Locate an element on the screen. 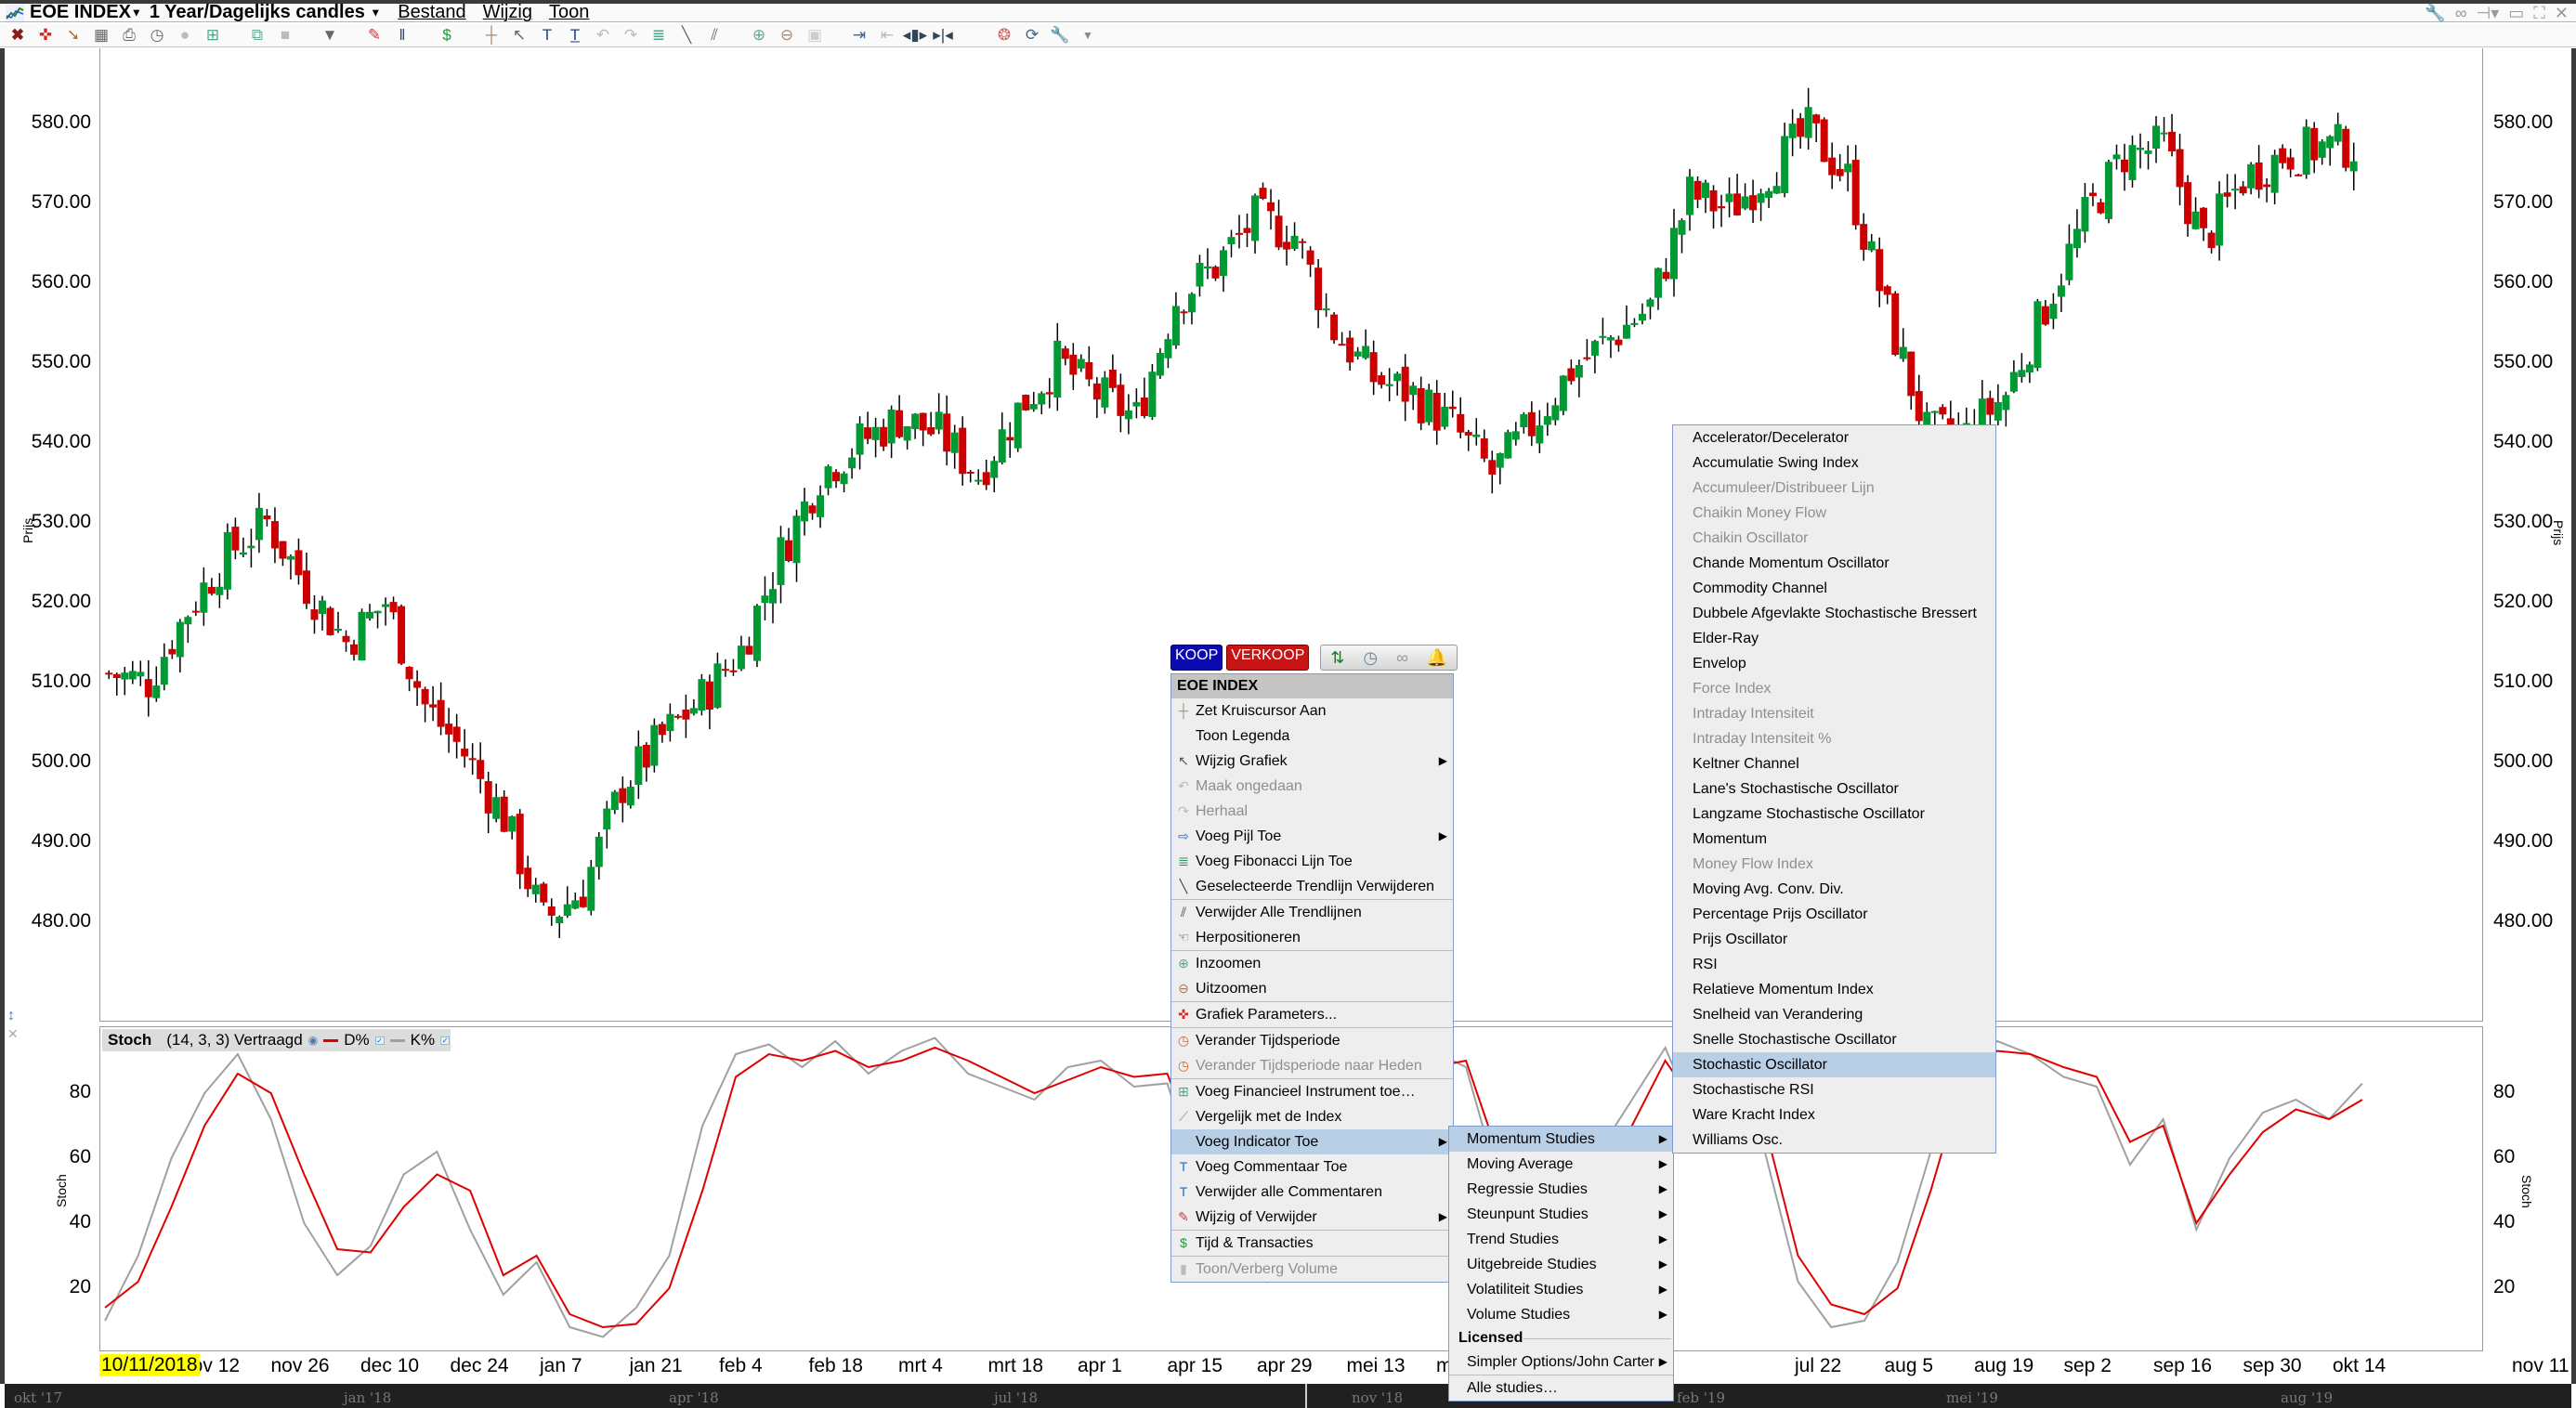 The width and height of the screenshot is (2576, 1408). square-icon: ■ is located at coordinates (285, 35).